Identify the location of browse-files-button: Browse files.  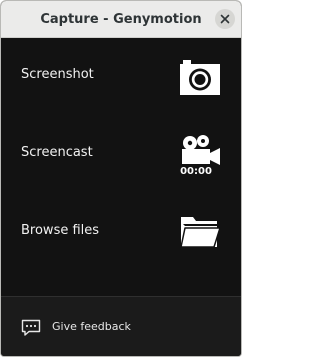
(121, 231).